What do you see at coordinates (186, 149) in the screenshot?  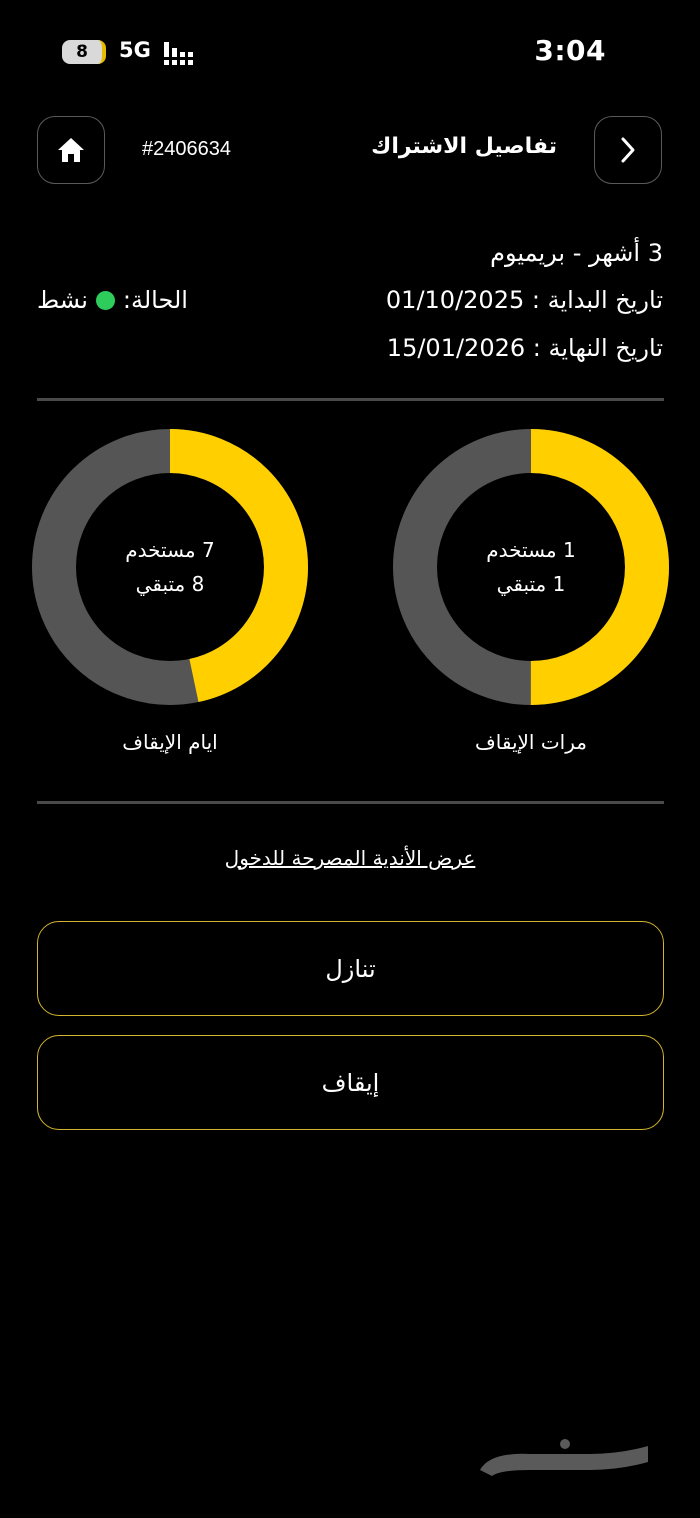 I see `subscription-id: #2406634` at bounding box center [186, 149].